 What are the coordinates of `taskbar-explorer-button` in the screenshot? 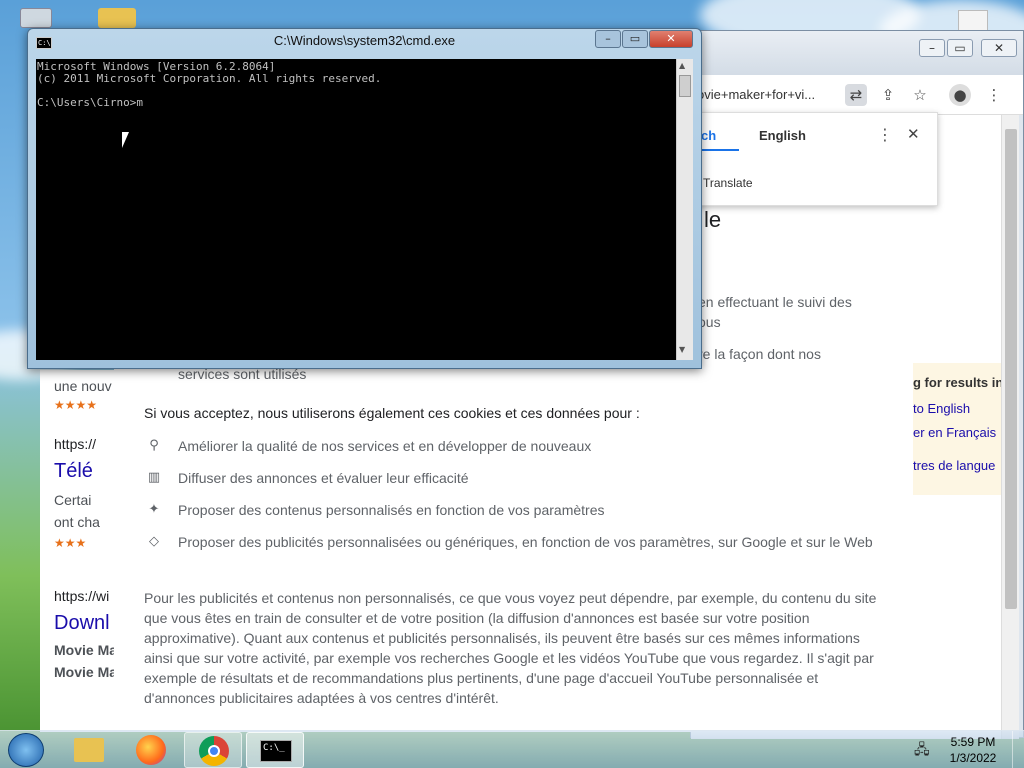 It's located at (89, 750).